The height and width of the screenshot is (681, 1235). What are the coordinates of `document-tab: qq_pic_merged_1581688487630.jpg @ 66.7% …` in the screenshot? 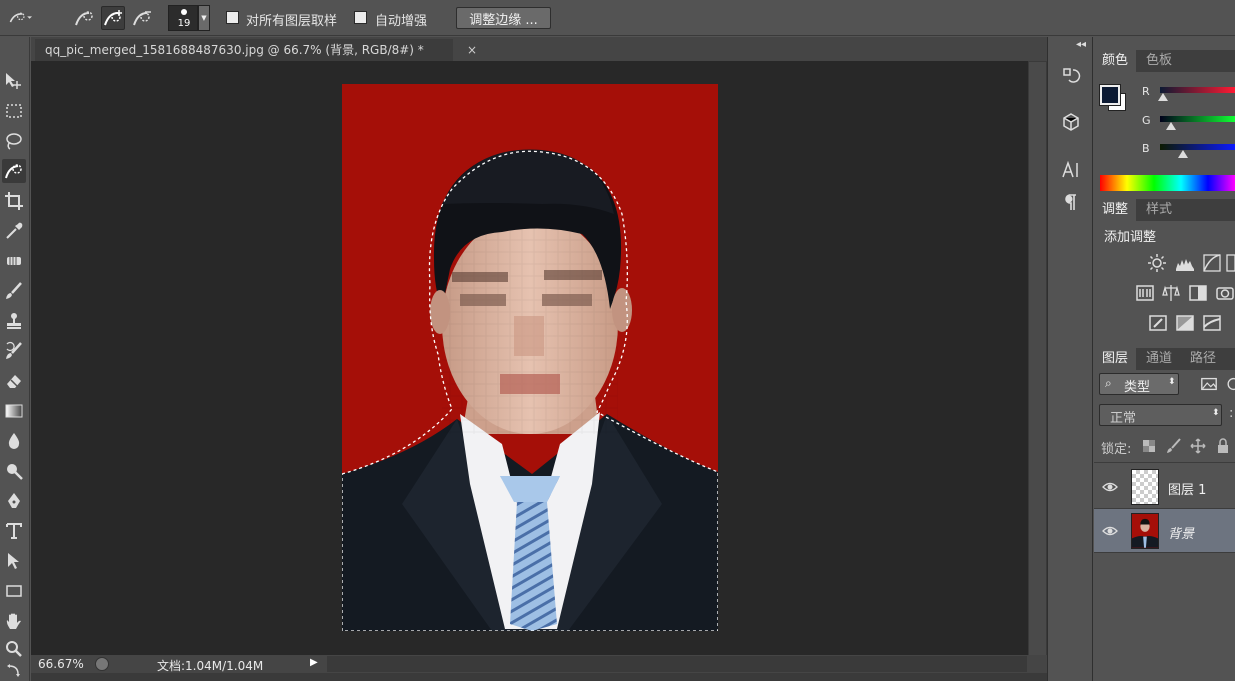 It's located at (244, 50).